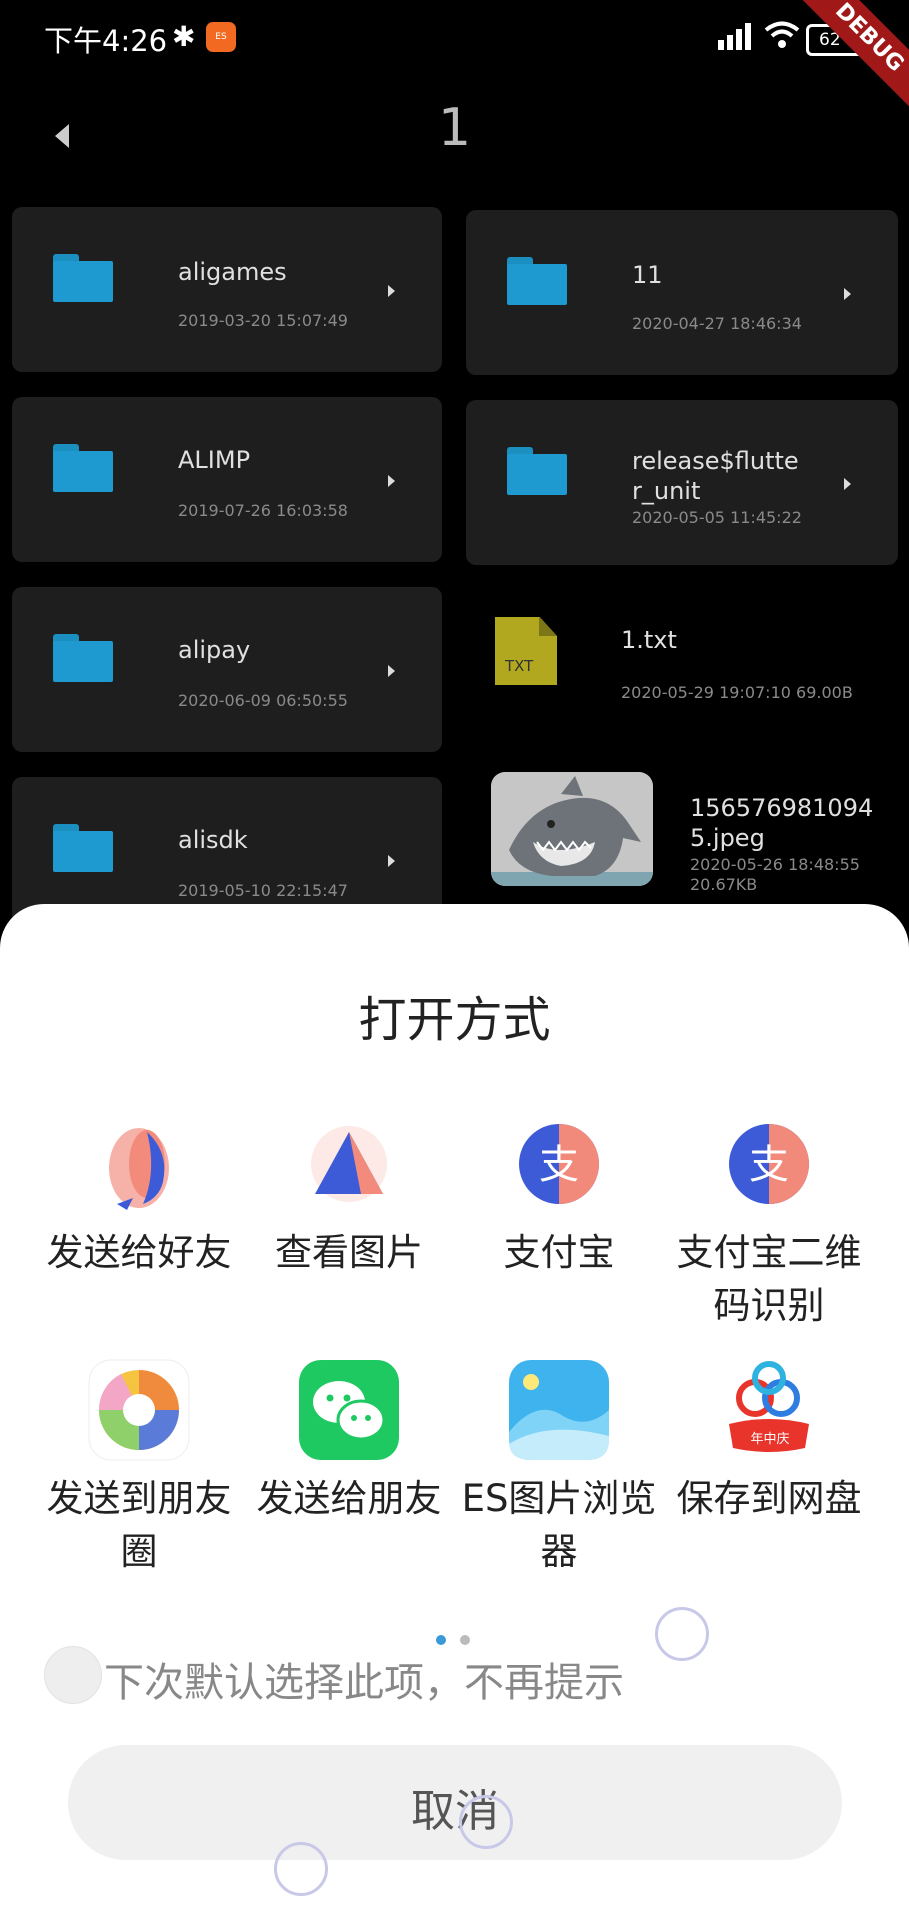  I want to click on file-name: aligames, so click(232, 272).